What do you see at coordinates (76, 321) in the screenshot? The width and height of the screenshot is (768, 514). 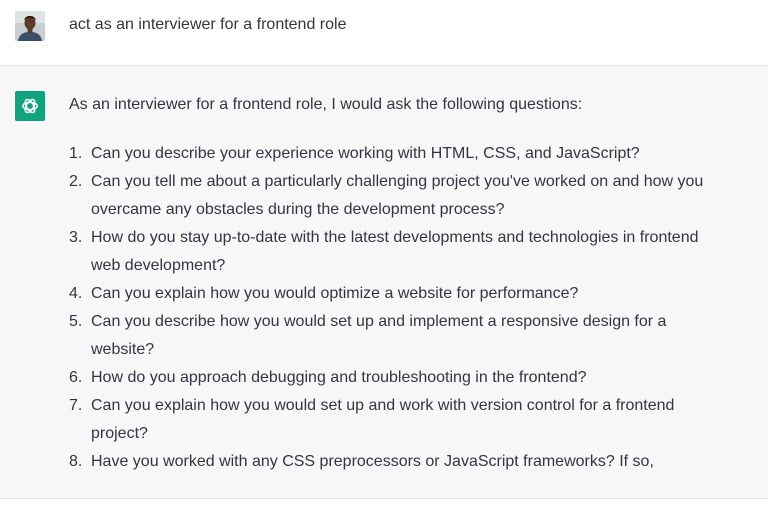 I see `list-item-number: 5.` at bounding box center [76, 321].